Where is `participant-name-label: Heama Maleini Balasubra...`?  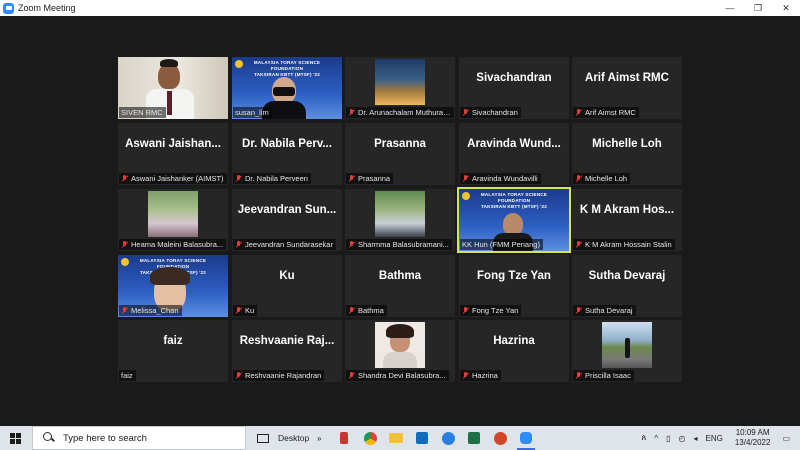 participant-name-label: Heama Maleini Balasubra... is located at coordinates (173, 244).